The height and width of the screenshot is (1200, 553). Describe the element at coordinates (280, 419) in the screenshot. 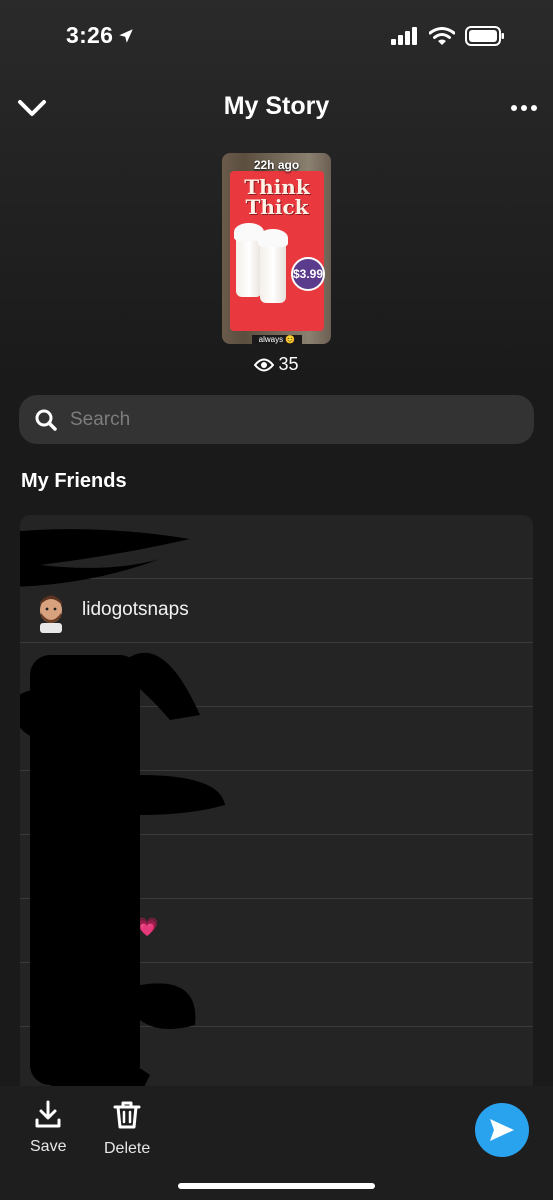

I see `search-input` at that location.